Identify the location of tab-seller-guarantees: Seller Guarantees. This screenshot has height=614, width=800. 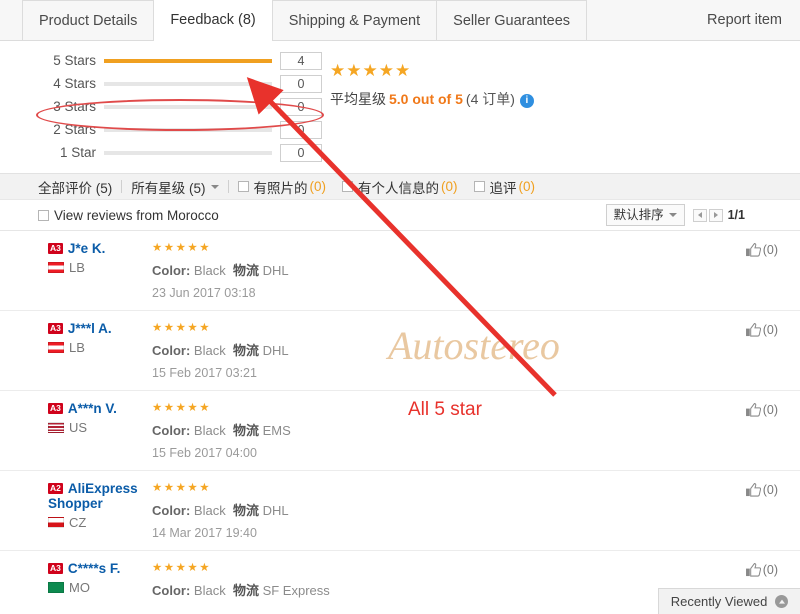
(512, 20).